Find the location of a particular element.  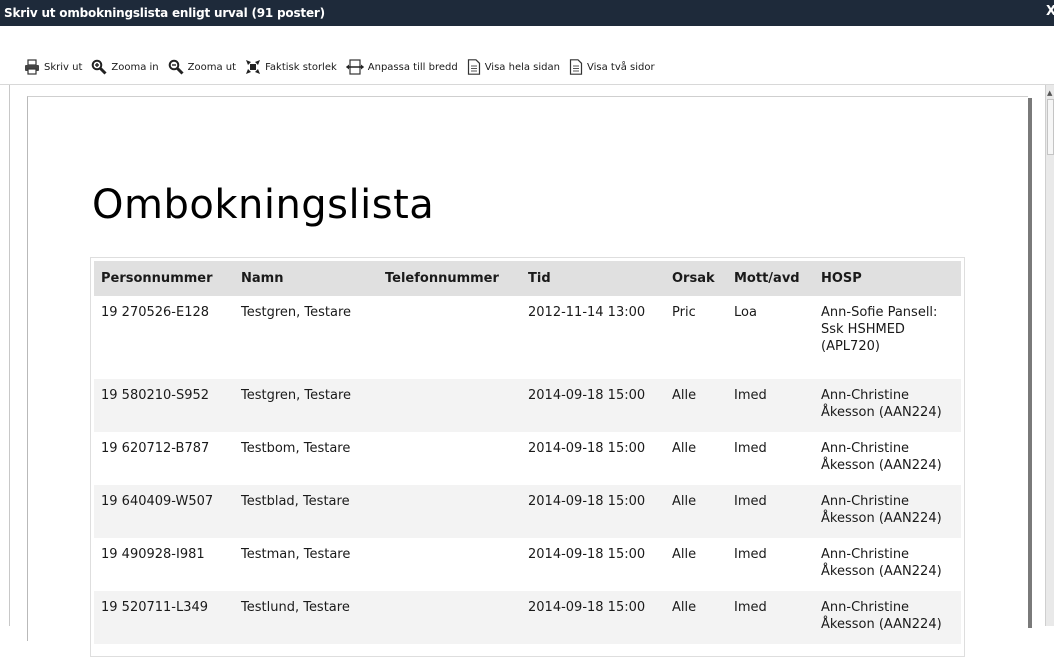

cell-namn: Testbom, Testare is located at coordinates (306, 458).